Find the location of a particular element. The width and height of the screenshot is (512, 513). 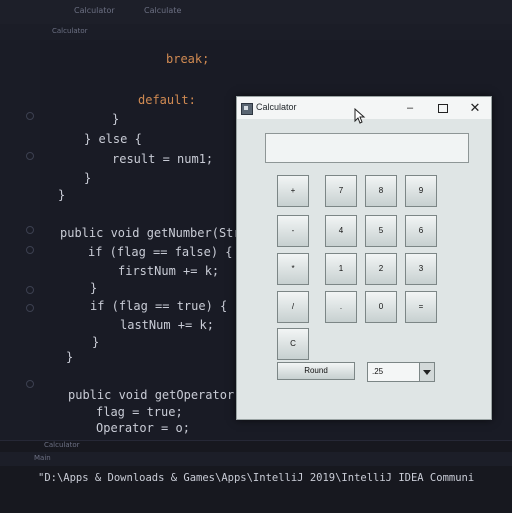

code-line: result = num1; is located at coordinates (163, 159).